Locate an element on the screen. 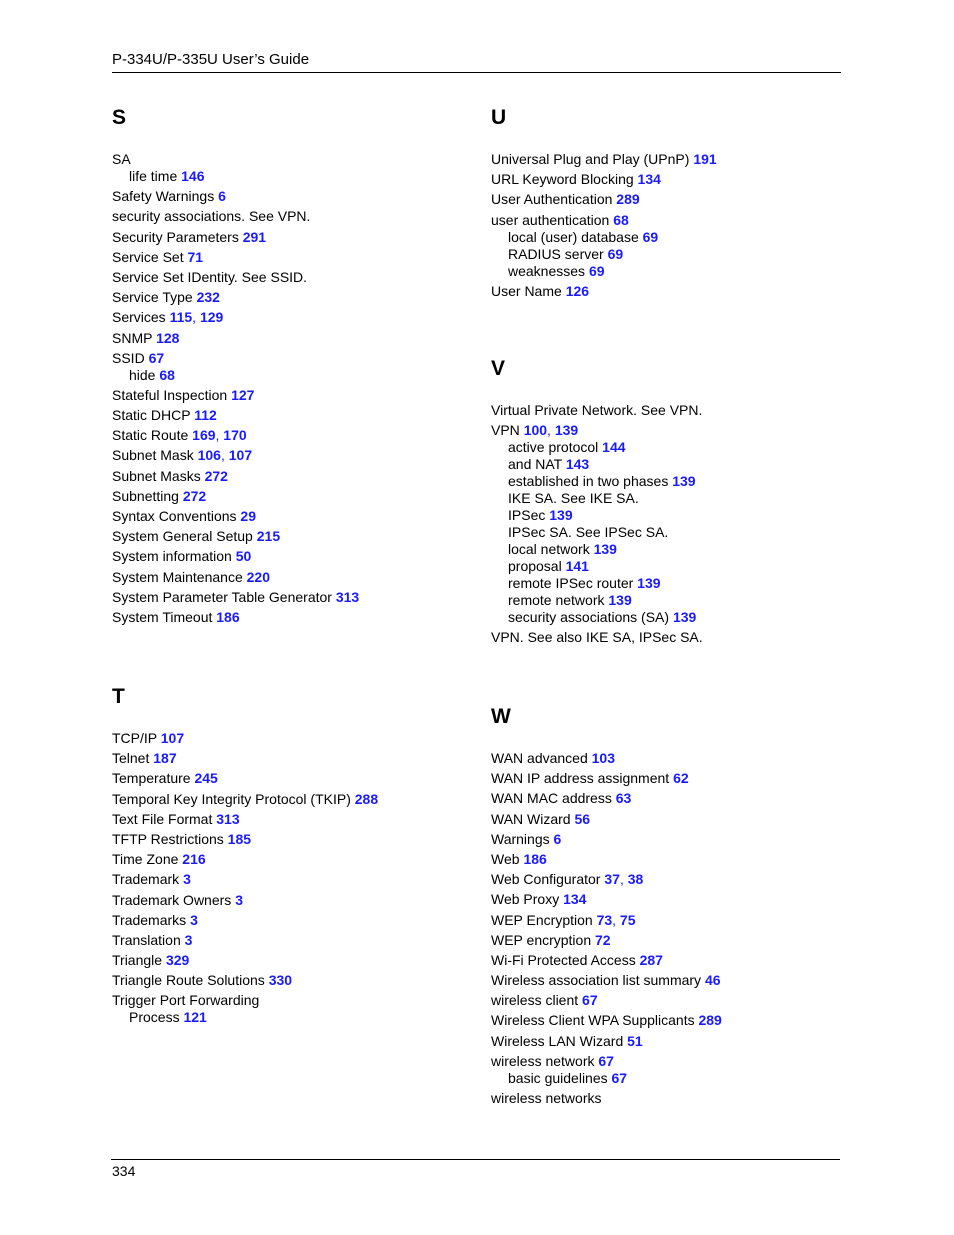 Image resolution: width=954 pixels, height=1235 pixels. index-entry: TCP/IP 107 is located at coordinates (245, 738).